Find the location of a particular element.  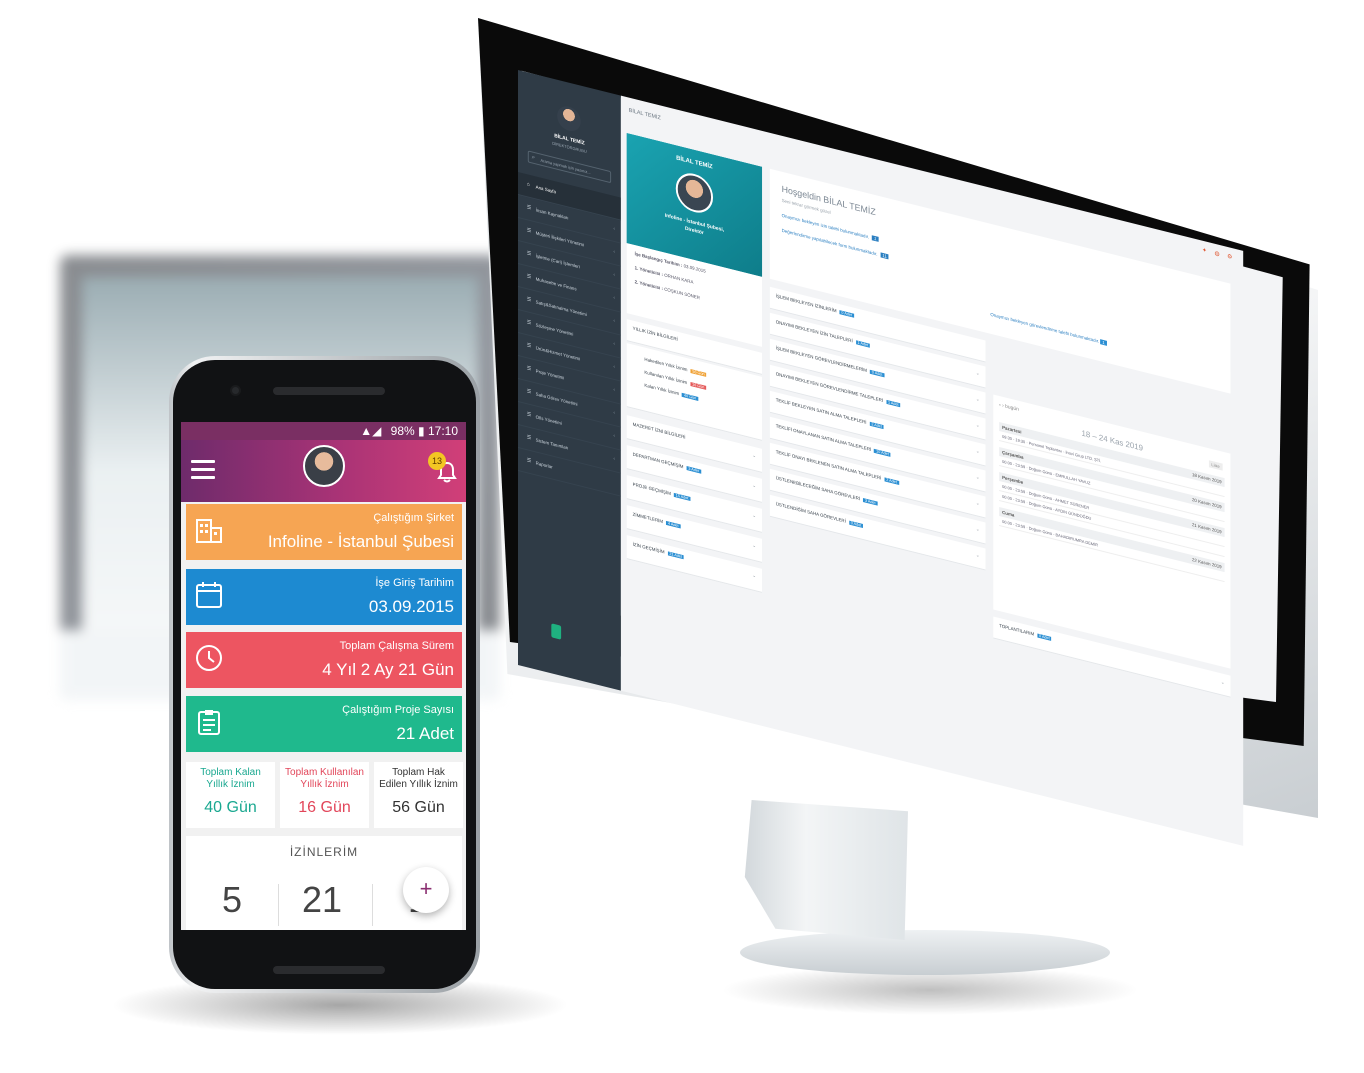

battery-icon: ▮ is located at coordinates (421, 431).